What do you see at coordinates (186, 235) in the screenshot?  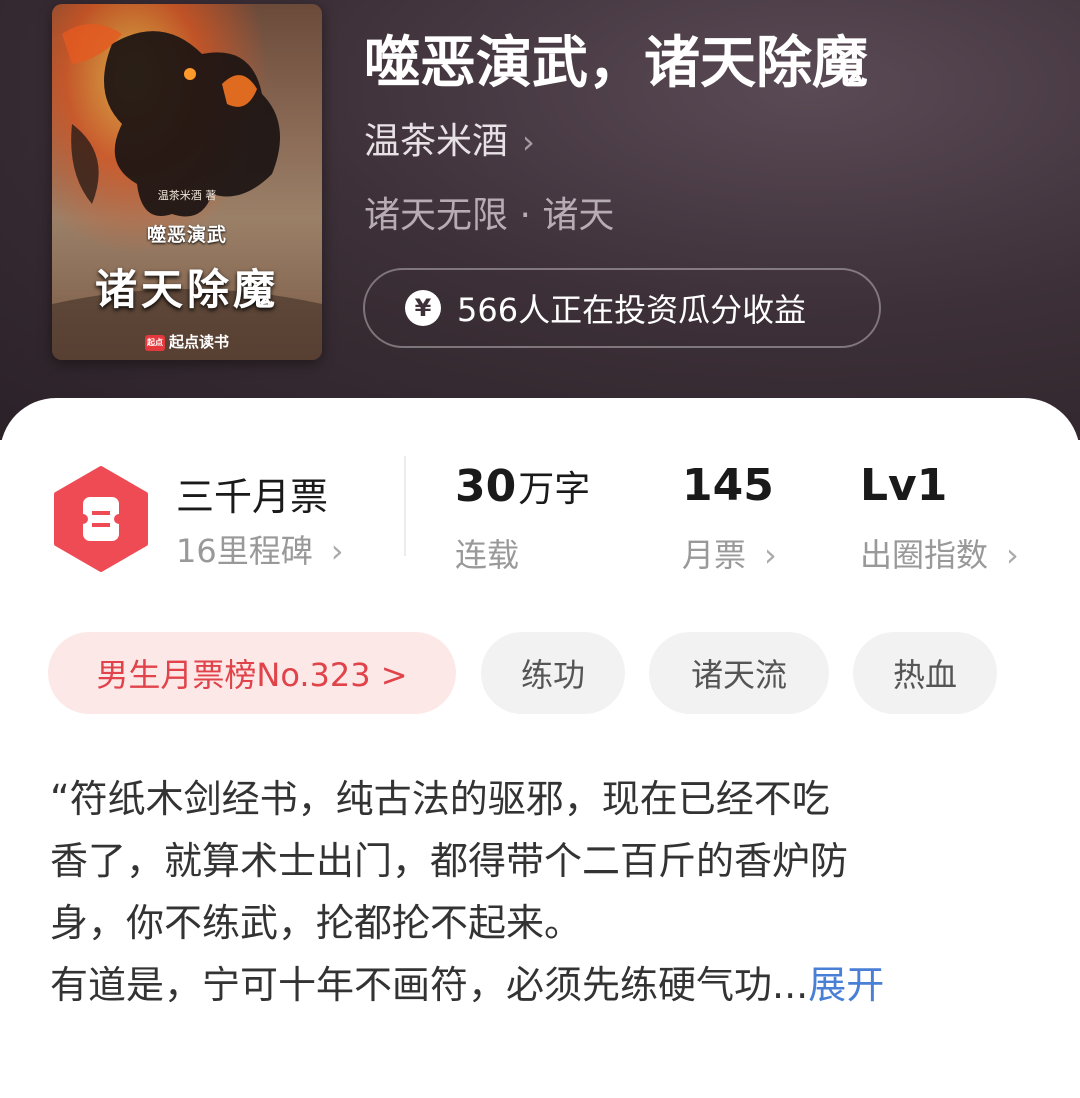 I see `cover-subtitle: 噬恶演武` at bounding box center [186, 235].